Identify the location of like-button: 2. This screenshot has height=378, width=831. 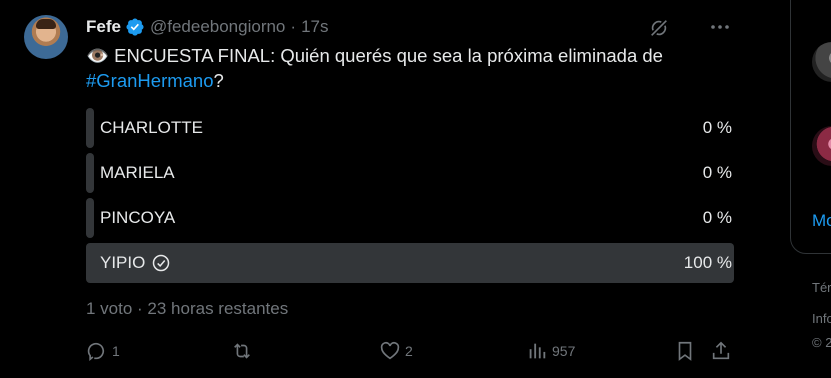
(396, 351).